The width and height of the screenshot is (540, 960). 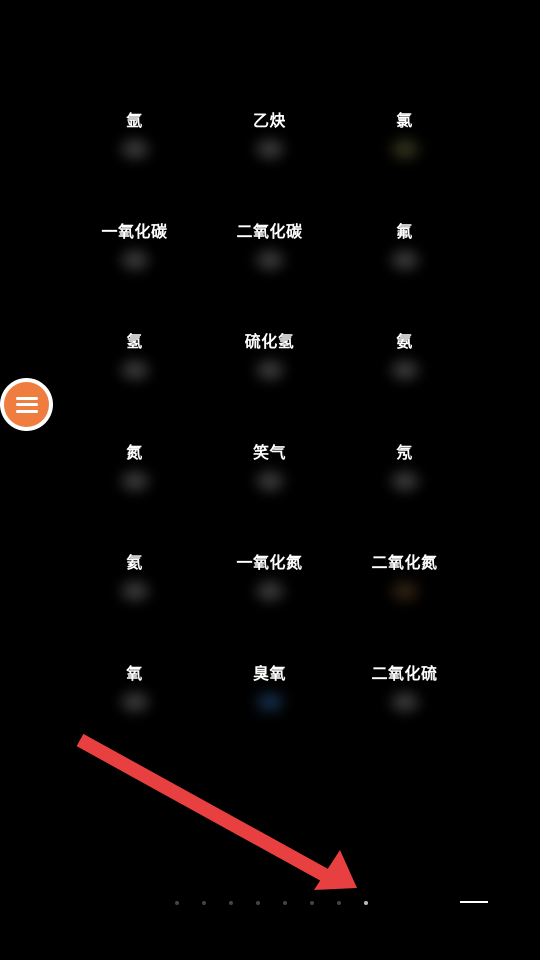 What do you see at coordinates (134, 341) in the screenshot?
I see `gas-label: 氢` at bounding box center [134, 341].